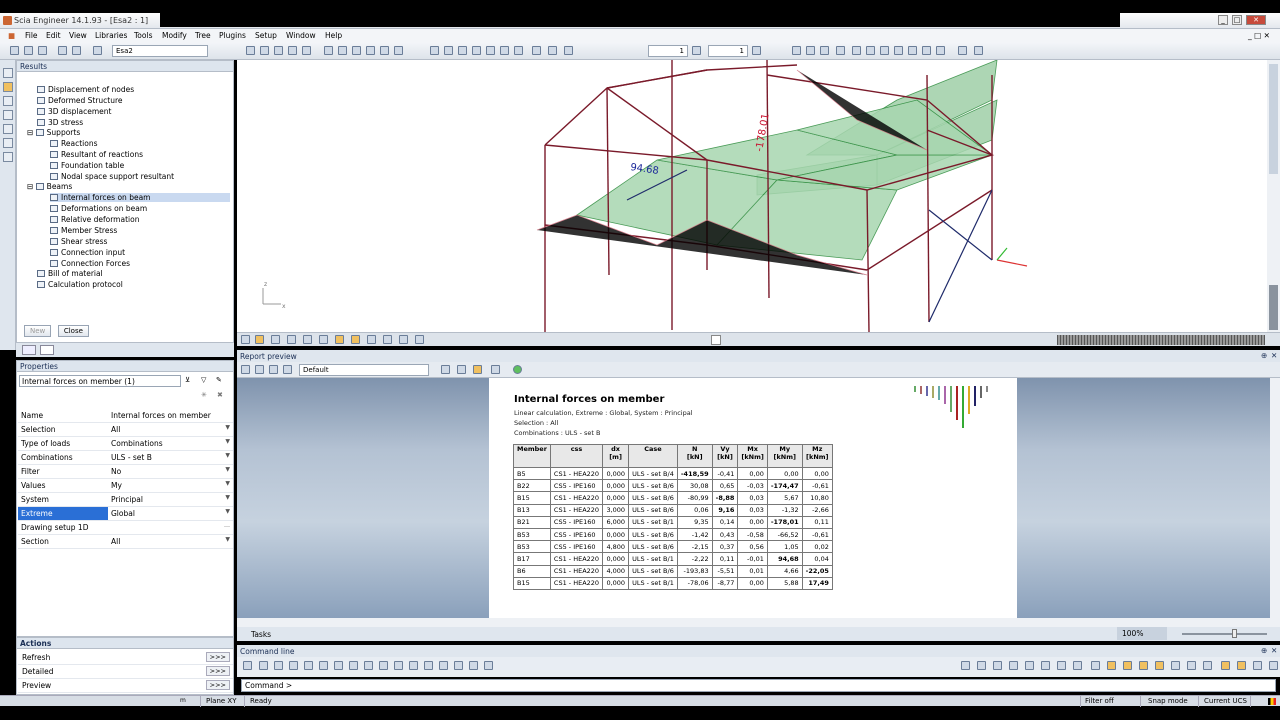  Describe the element at coordinates (28, 50) in the screenshot. I see `open-file-icon` at that location.